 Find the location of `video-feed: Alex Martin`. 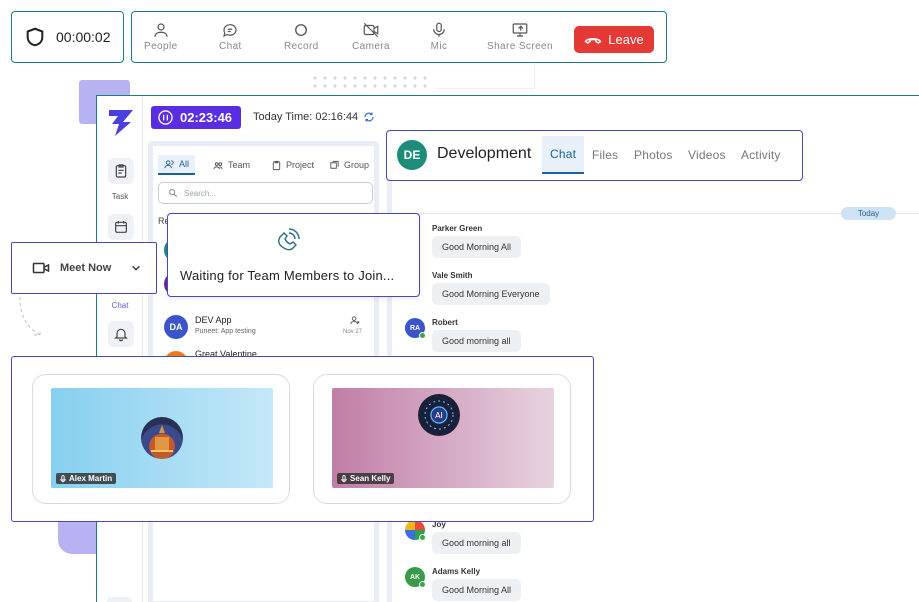

video-feed: Alex Martin is located at coordinates (162, 438).